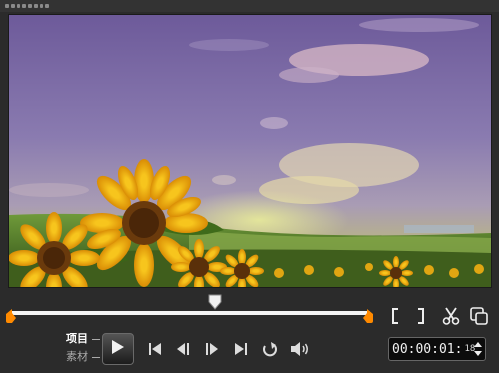  What do you see at coordinates (478, 344) in the screenshot?
I see `spin-up-icon` at bounding box center [478, 344].